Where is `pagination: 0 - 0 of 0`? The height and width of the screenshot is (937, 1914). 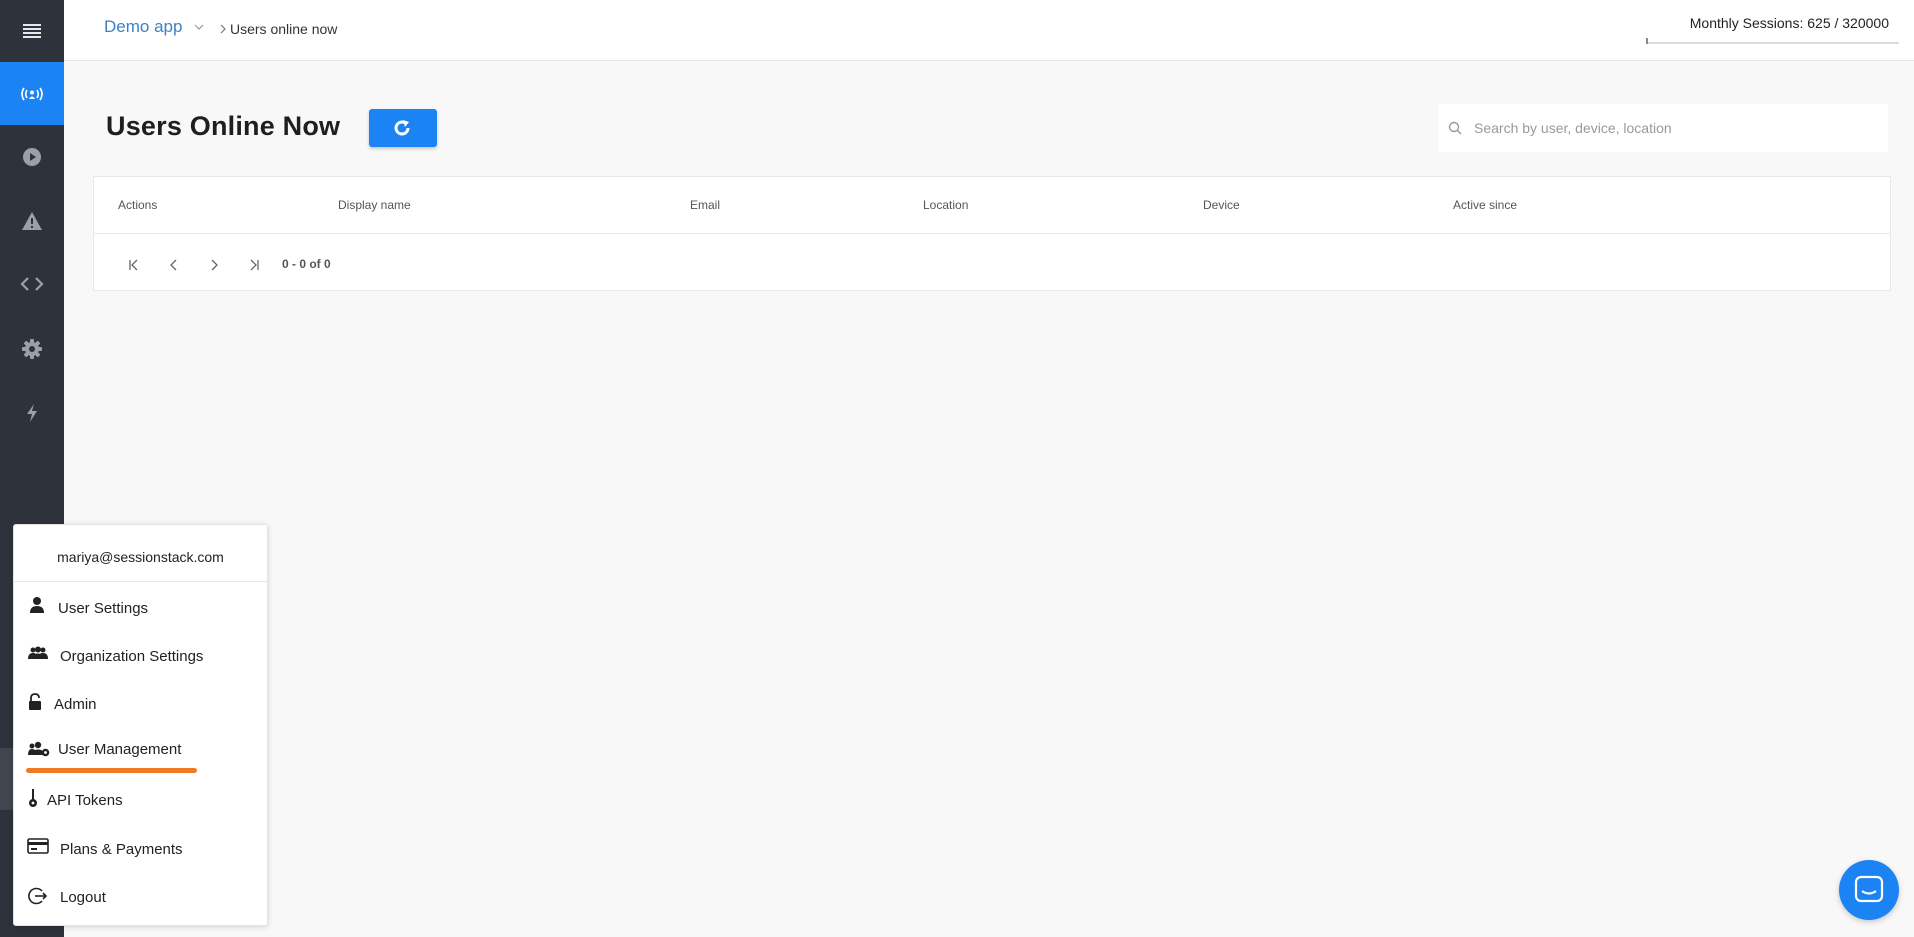 pagination: 0 - 0 of 0 is located at coordinates (992, 263).